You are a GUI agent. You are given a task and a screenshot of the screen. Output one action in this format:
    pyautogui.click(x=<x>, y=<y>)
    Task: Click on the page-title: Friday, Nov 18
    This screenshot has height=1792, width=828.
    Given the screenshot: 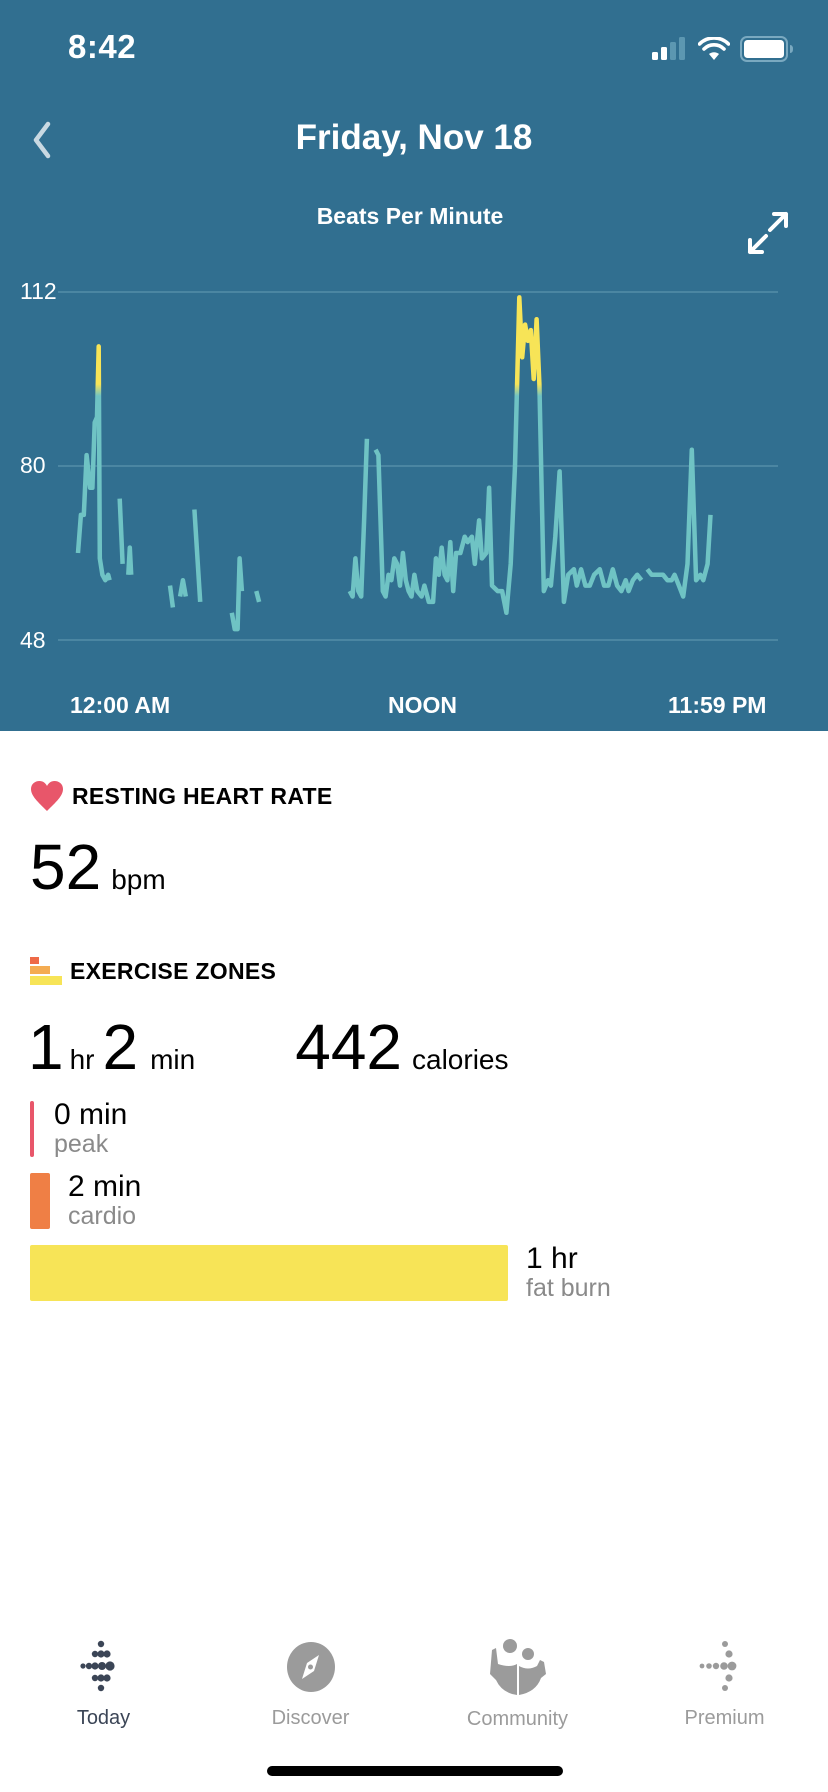 What is the action you would take?
    pyautogui.click(x=414, y=137)
    